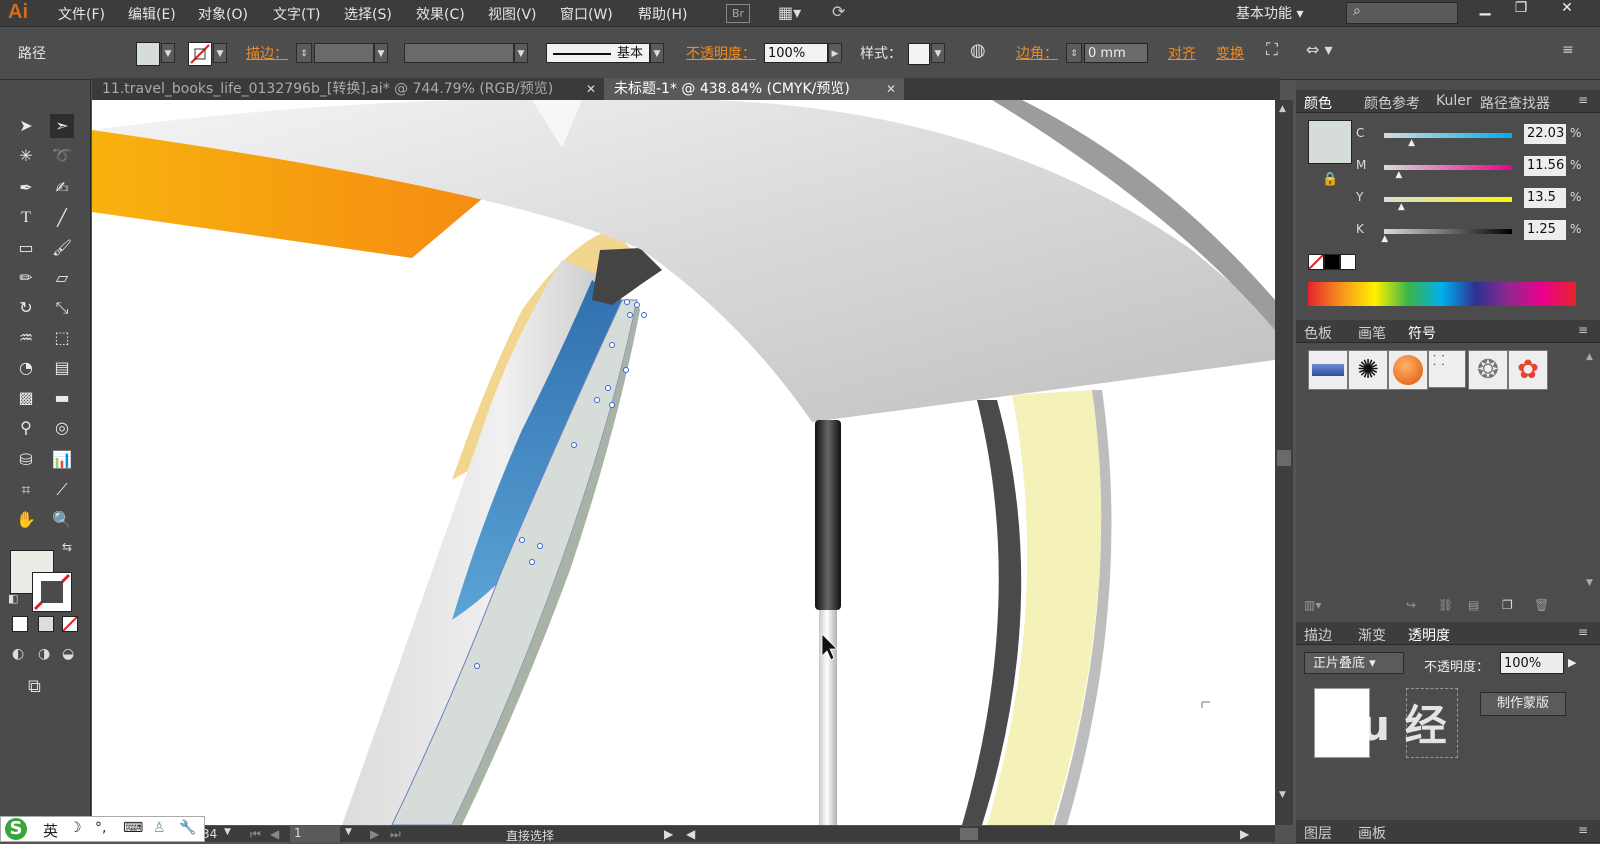  I want to click on stroke-label: 描边：, so click(267, 53).